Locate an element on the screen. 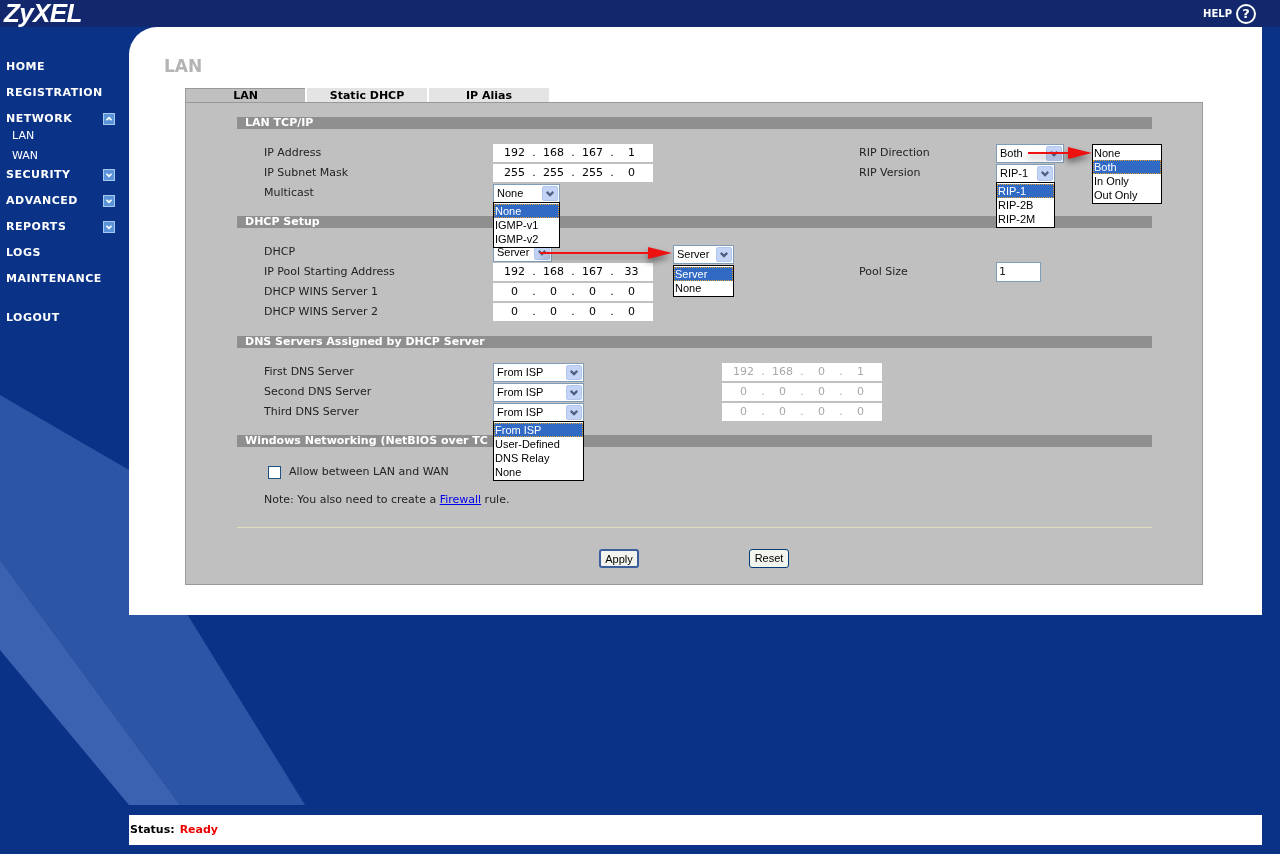 The image size is (1280, 854). dropdown-option: IGMP-v1 is located at coordinates (526, 224).